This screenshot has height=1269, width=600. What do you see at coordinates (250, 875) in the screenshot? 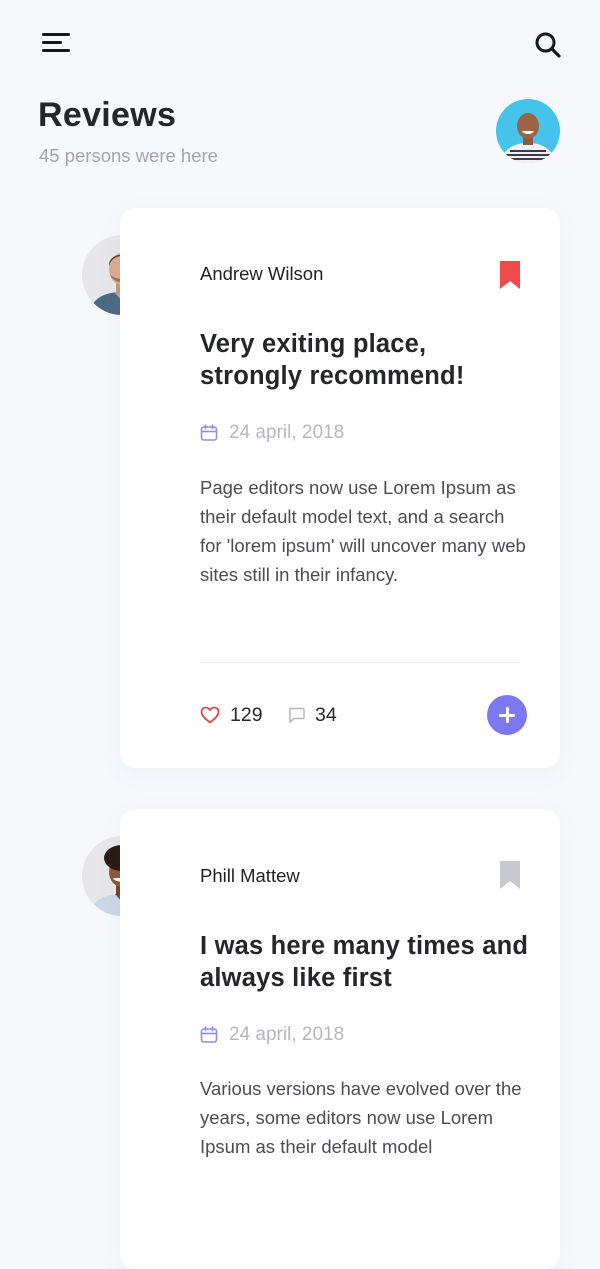
I see `author-name: Phill Mattew` at bounding box center [250, 875].